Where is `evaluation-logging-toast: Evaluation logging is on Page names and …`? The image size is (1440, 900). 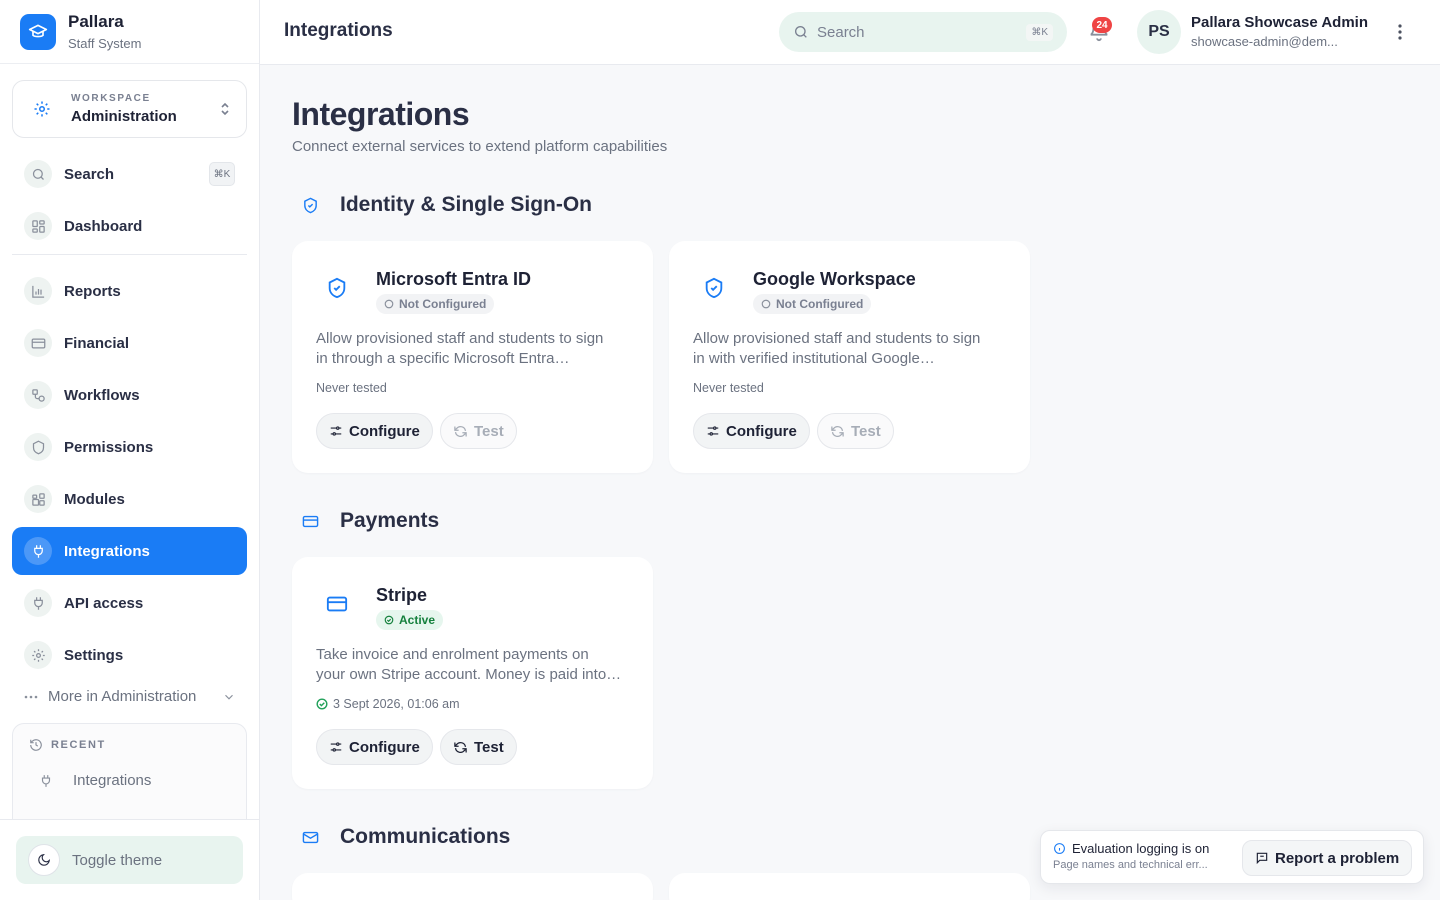
evaluation-logging-toast: Evaluation logging is on Page names and … is located at coordinates (1232, 857).